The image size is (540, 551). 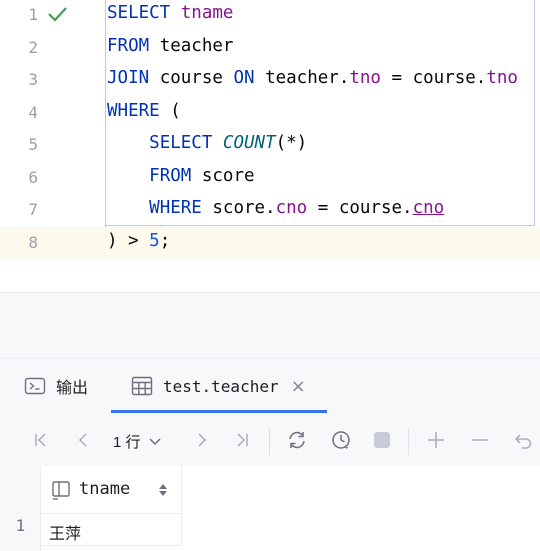 I want to click on table-cell: 王萍, so click(x=111, y=530).